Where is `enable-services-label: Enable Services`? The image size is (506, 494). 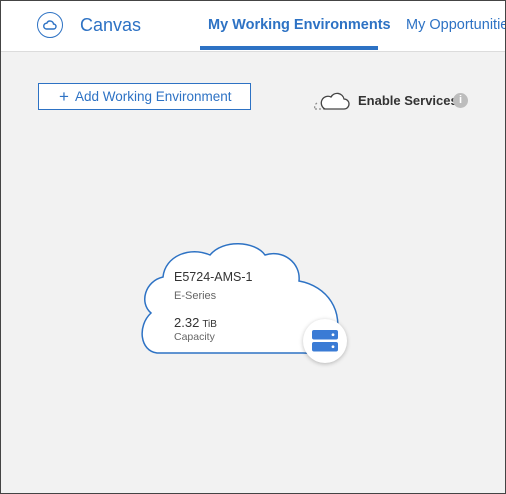
enable-services-label: Enable Services is located at coordinates (408, 100).